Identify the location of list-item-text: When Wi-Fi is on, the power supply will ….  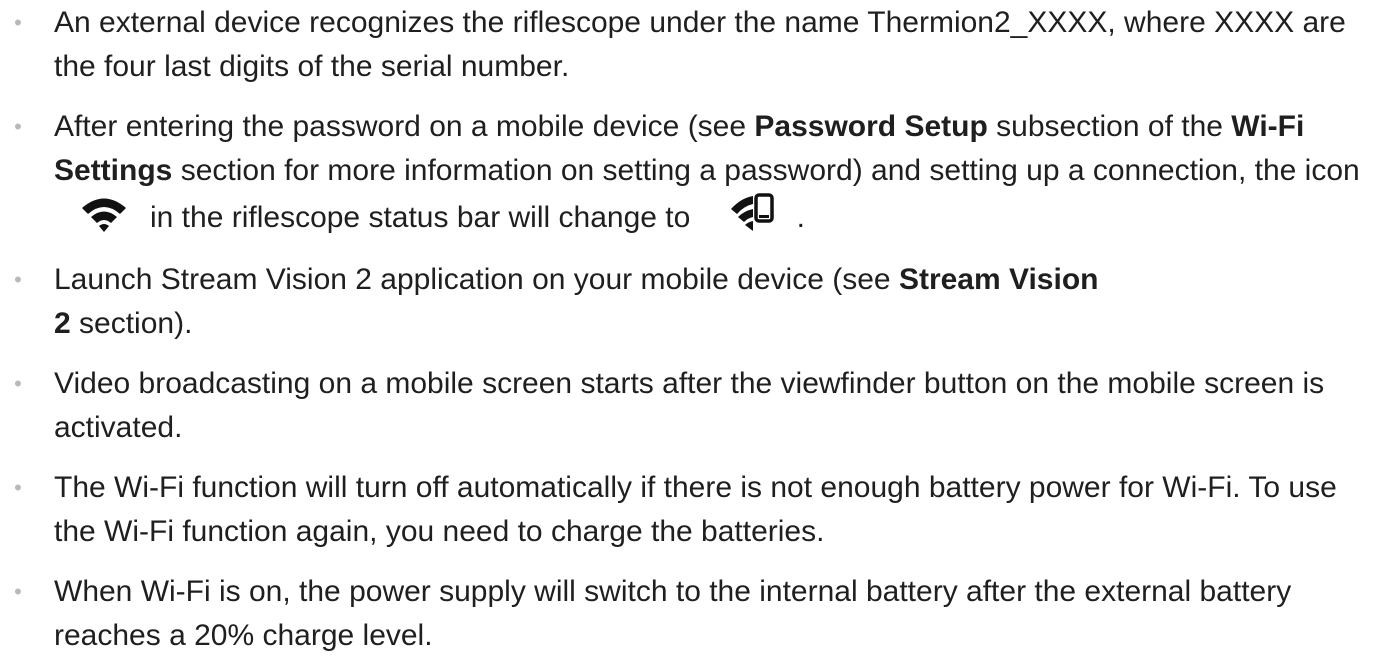
(673, 613).